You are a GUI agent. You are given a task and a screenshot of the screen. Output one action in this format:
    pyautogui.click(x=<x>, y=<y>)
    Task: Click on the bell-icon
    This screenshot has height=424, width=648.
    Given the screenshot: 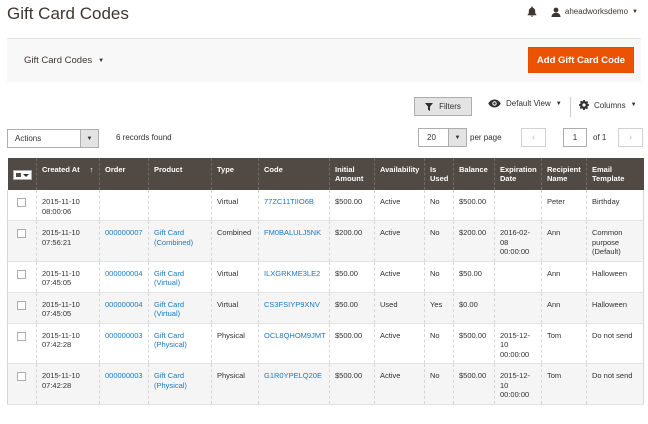 What is the action you would take?
    pyautogui.click(x=532, y=11)
    